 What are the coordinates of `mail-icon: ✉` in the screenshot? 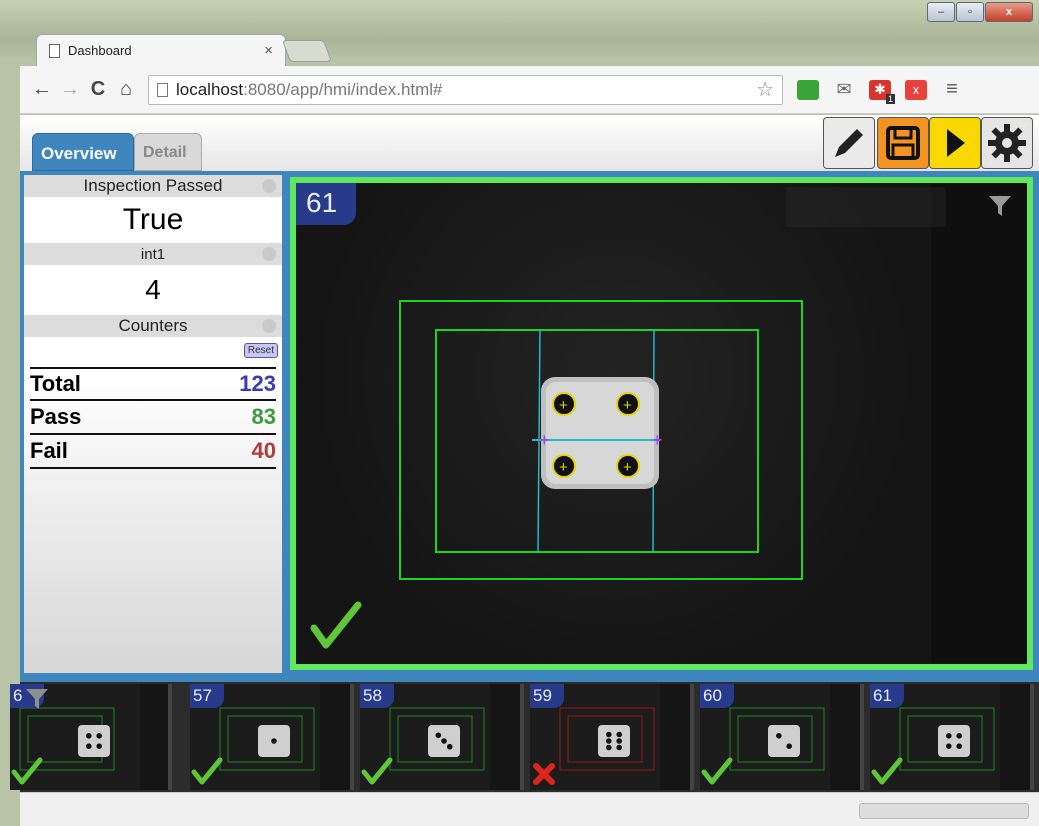 It's located at (844, 89).